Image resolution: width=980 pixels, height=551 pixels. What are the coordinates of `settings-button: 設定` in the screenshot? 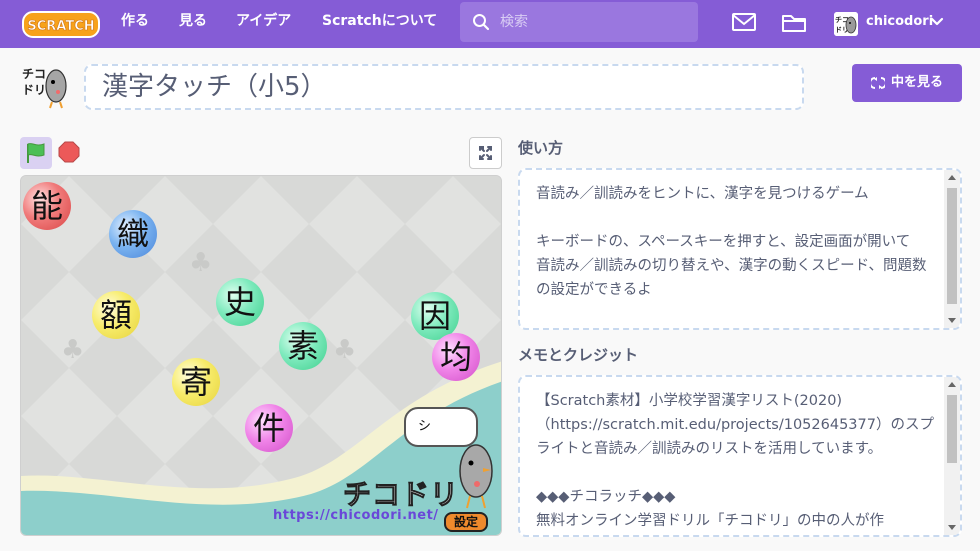 It's located at (466, 522).